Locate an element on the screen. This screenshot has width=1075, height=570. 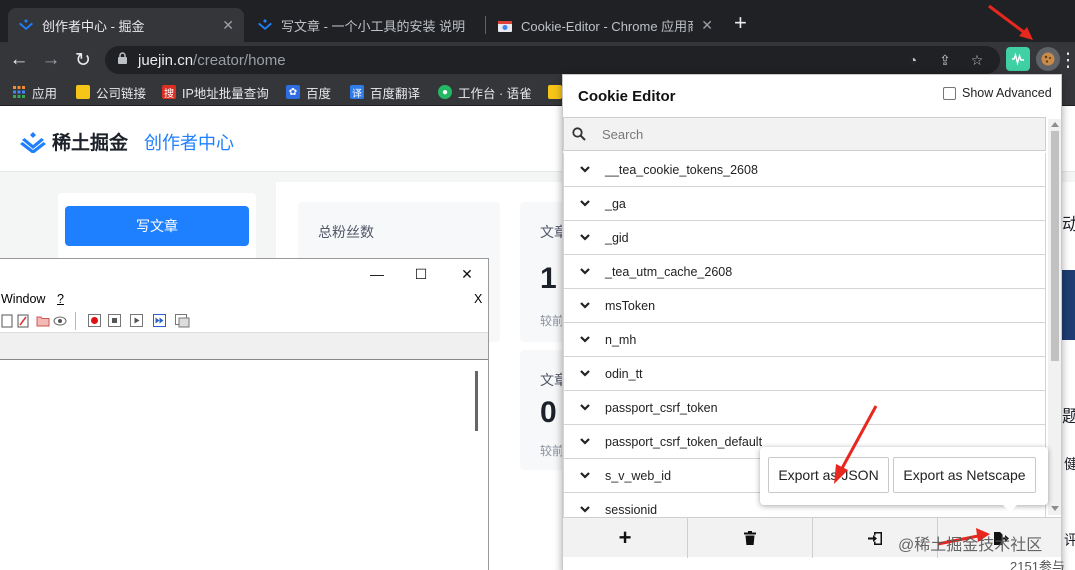
more-menu-icon: ⋮ is located at coordinates (1067, 60).